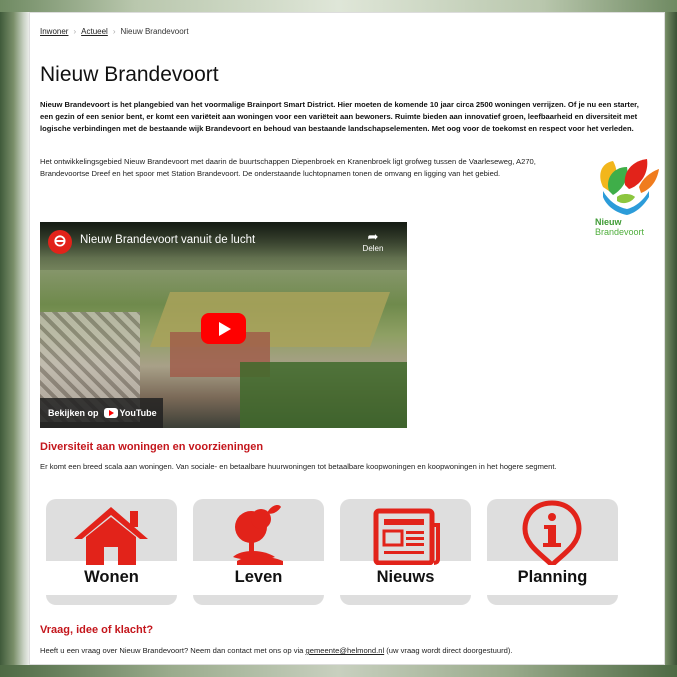 The height and width of the screenshot is (677, 677). Describe the element at coordinates (373, 236) in the screenshot. I see `share-arrow-icon: ➦` at that location.